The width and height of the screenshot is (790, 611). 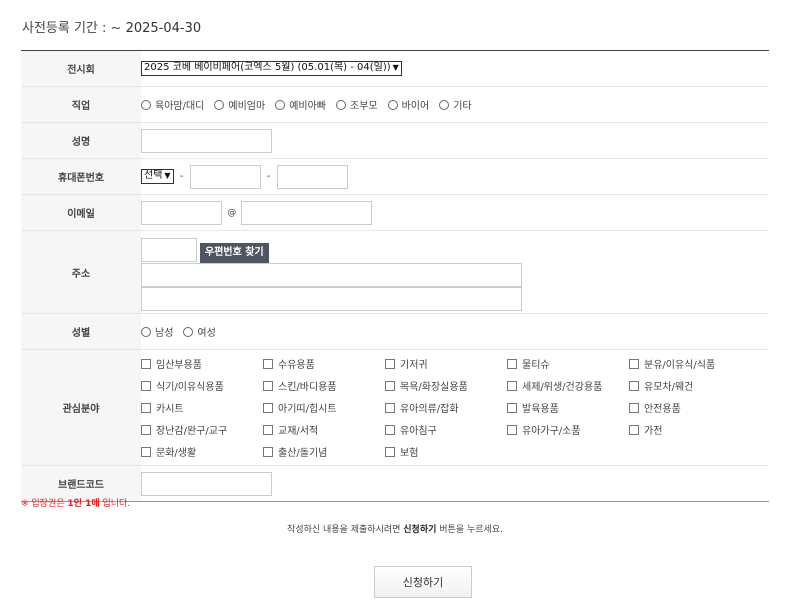 I want to click on exhibition-select-value: 2025 코베 베이비페어(코엑스 5월) (05.01(목) - 04(일)), so click(x=267, y=67).